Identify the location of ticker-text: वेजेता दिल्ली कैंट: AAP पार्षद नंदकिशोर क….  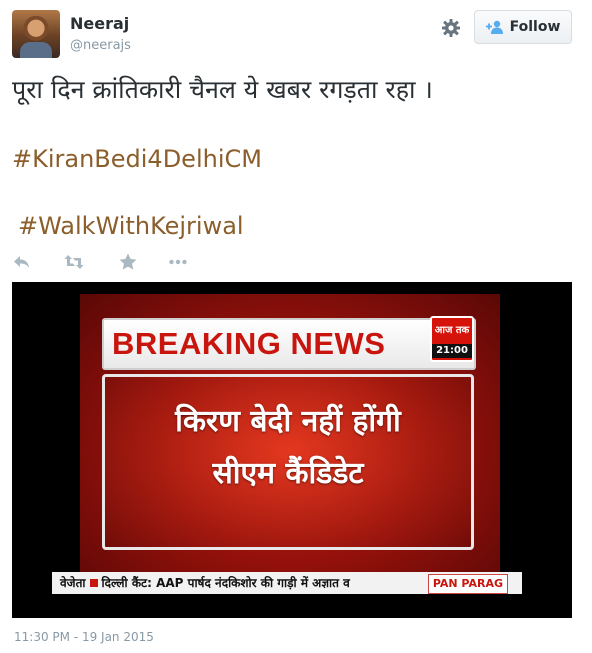
(205, 582).